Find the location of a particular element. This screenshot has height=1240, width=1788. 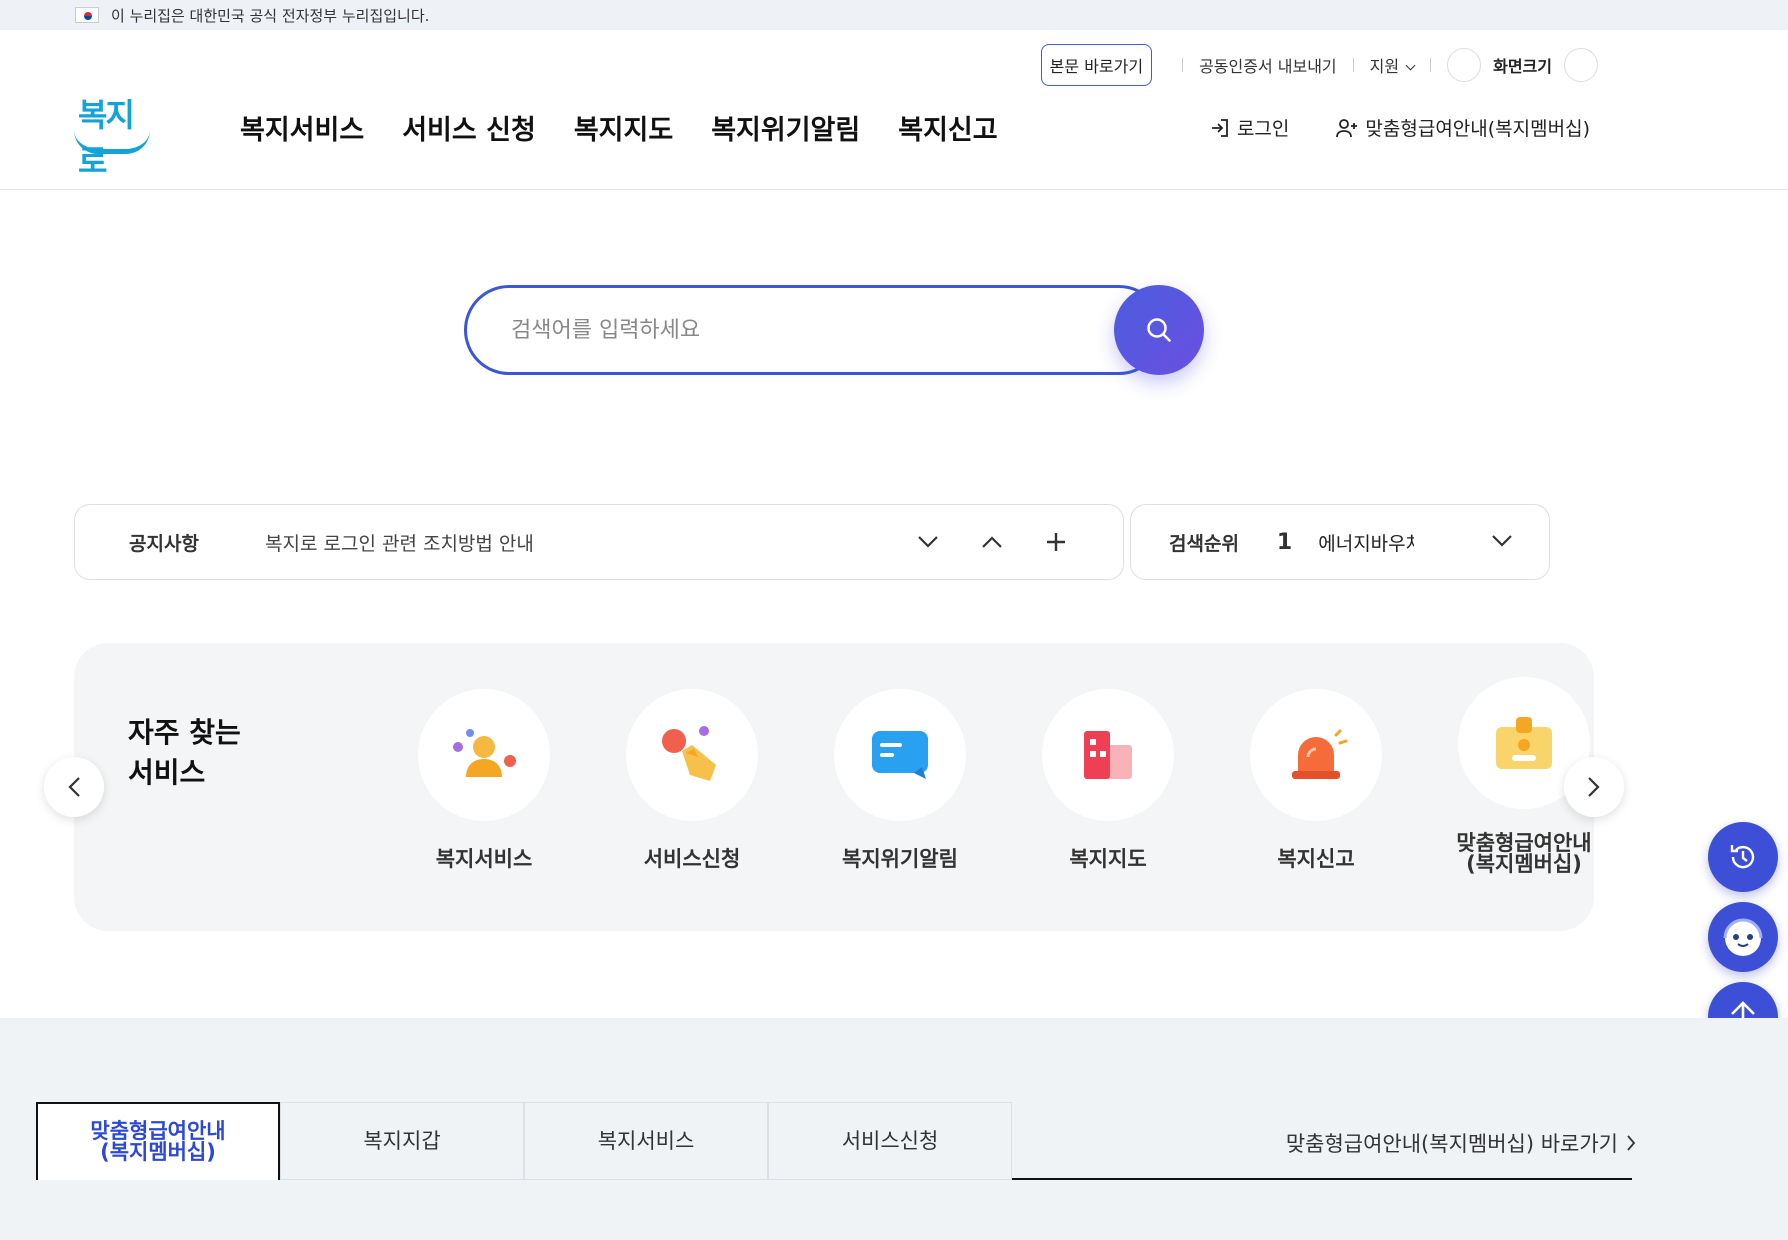

tab-label: 복지지갑 is located at coordinates (402, 1140).